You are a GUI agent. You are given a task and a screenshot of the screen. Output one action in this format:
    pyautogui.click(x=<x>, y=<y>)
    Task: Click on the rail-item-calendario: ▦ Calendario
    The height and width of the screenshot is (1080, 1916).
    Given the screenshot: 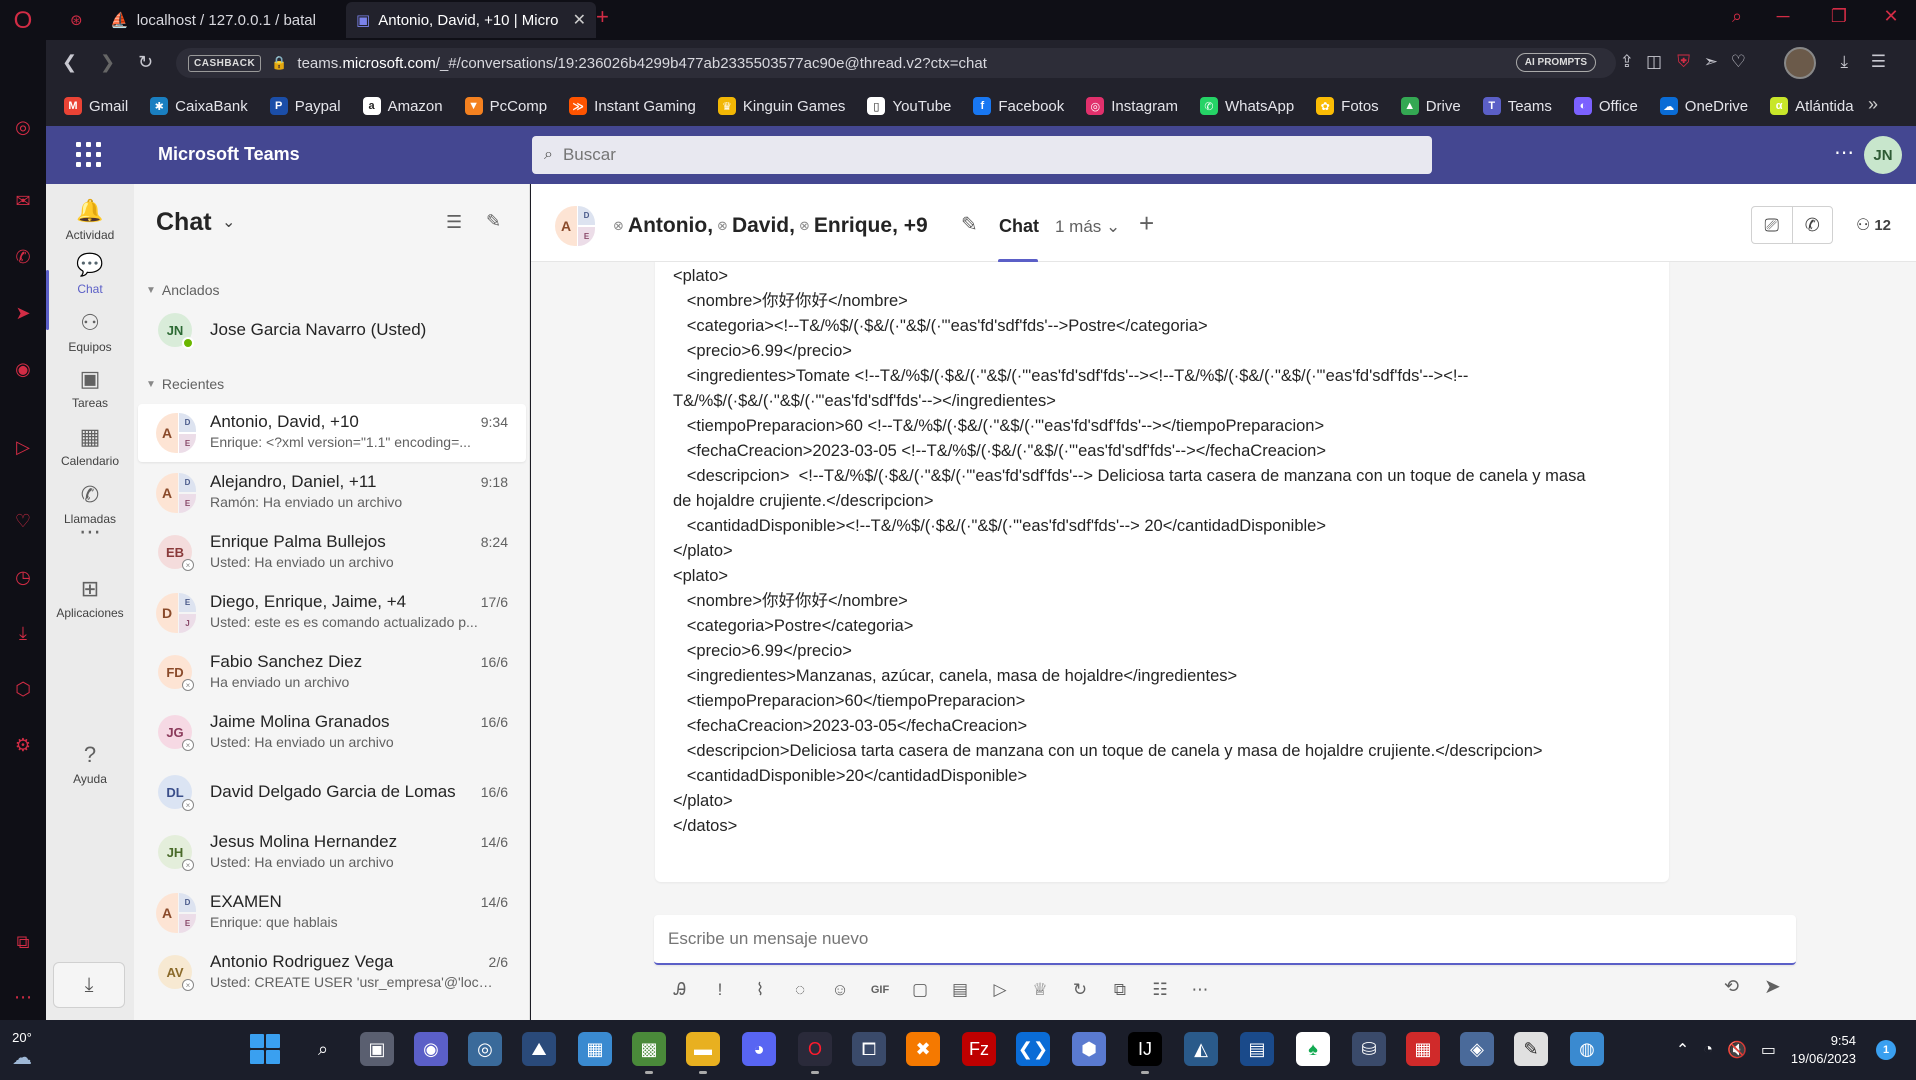 What is the action you would take?
    pyautogui.click(x=90, y=446)
    